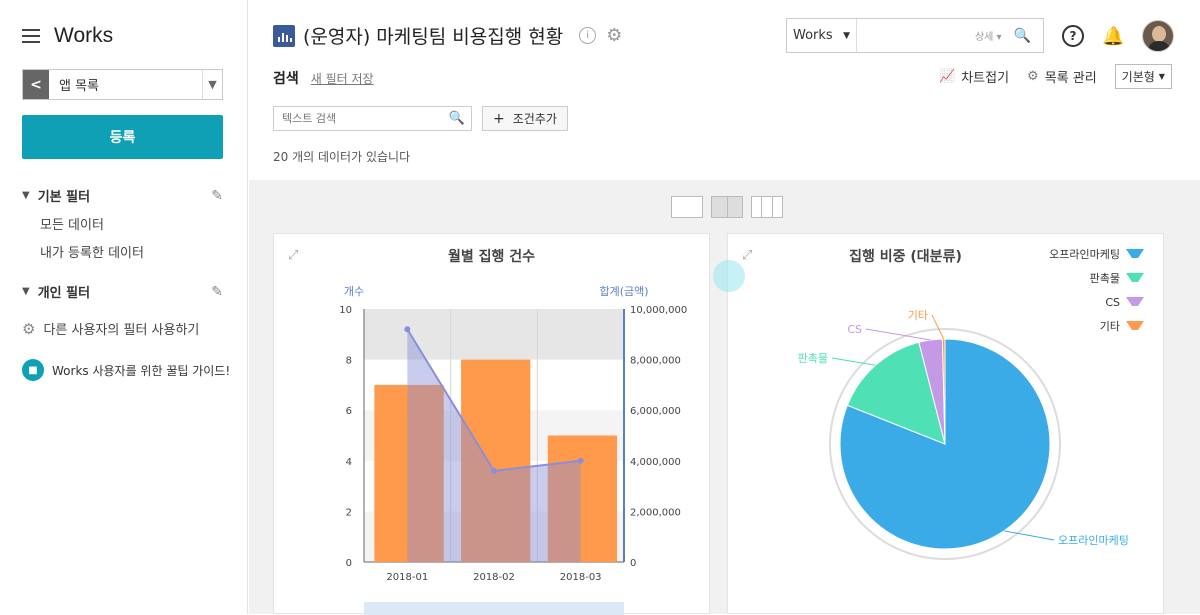  I want to click on view-mode-select: 기본형 ▼, so click(1143, 76).